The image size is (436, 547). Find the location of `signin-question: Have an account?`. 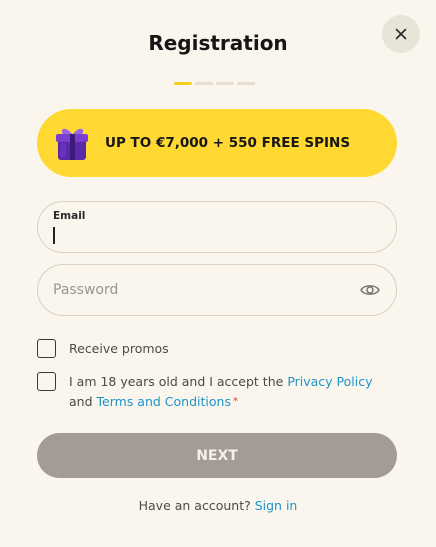

signin-question: Have an account? is located at coordinates (194, 505).